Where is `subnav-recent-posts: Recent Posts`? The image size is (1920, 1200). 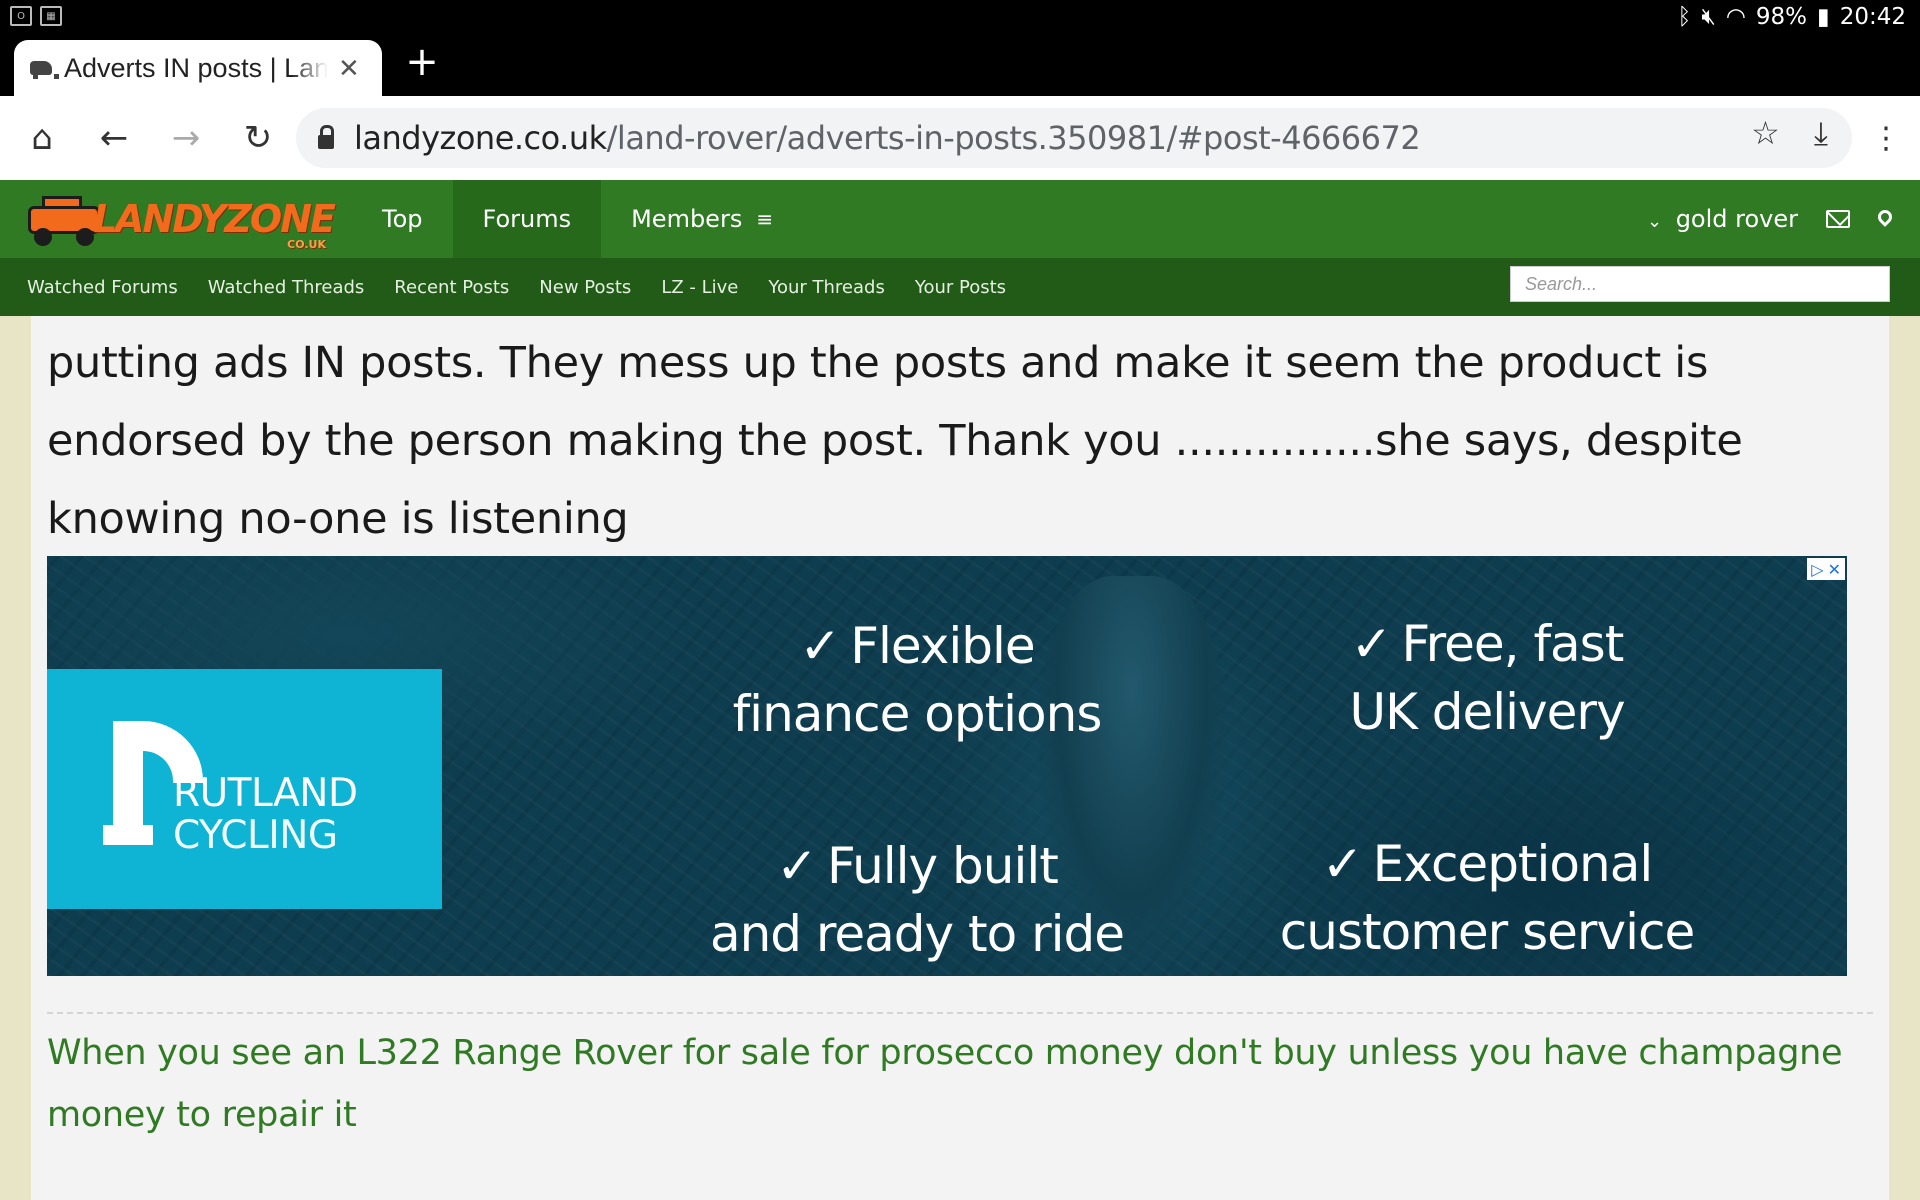 subnav-recent-posts: Recent Posts is located at coordinates (451, 287).